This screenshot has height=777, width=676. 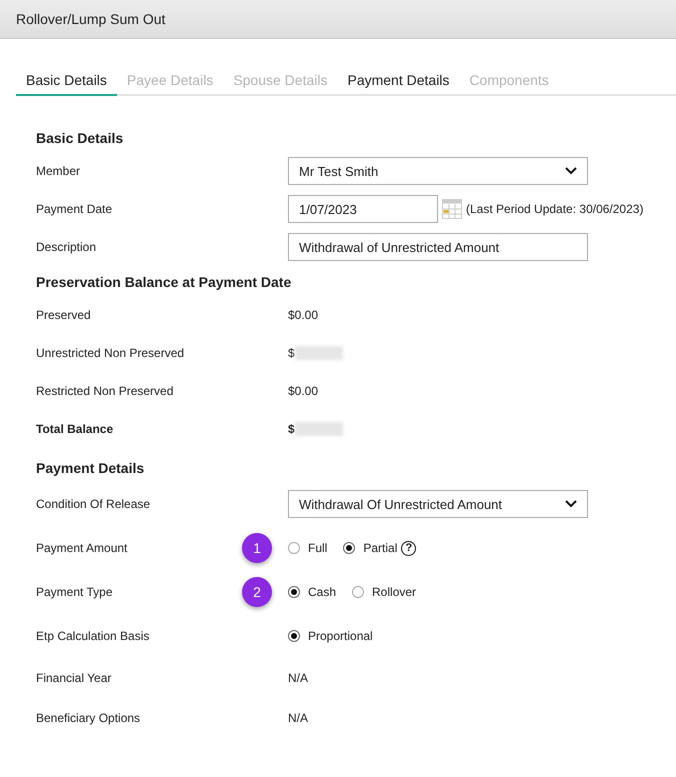 What do you see at coordinates (110, 353) in the screenshot?
I see `field-label: Unrestricted Non Preserved` at bounding box center [110, 353].